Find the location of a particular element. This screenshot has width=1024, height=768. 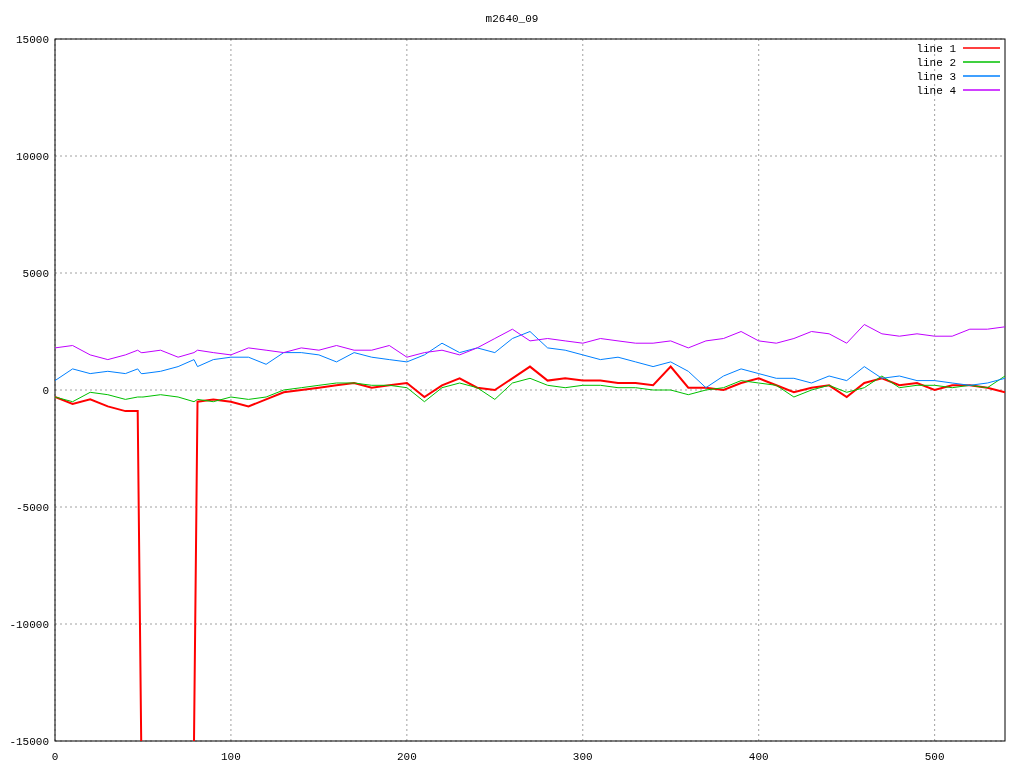

tick-label: -15000 is located at coordinates (29, 742).